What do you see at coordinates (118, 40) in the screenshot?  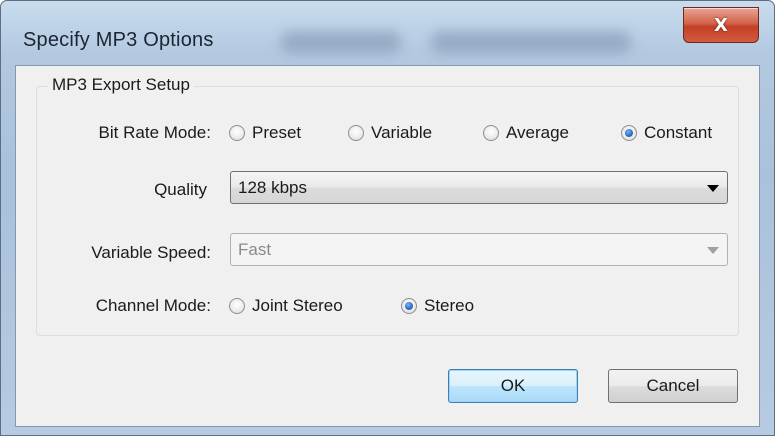 I see `window-title: Specify MP3 Options` at bounding box center [118, 40].